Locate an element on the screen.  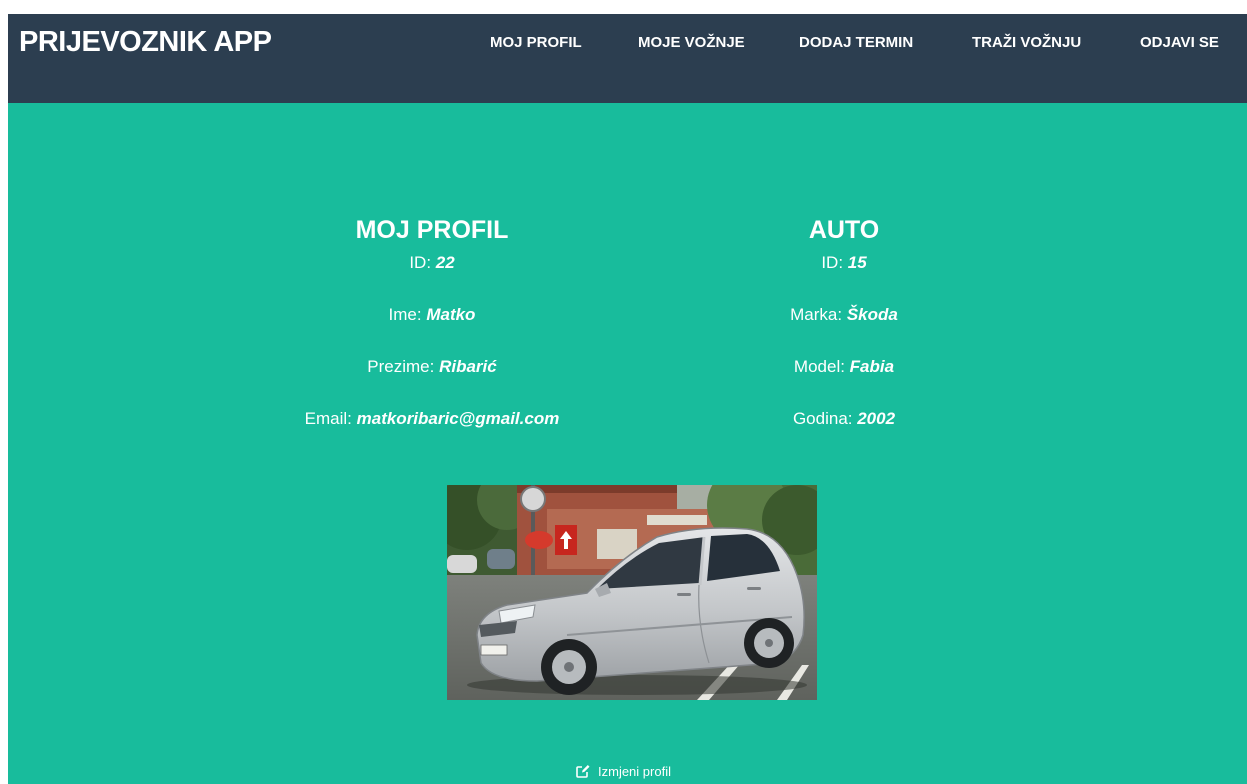
profile-prezime-row: Prezime: Ribarić is located at coordinates (432, 367).